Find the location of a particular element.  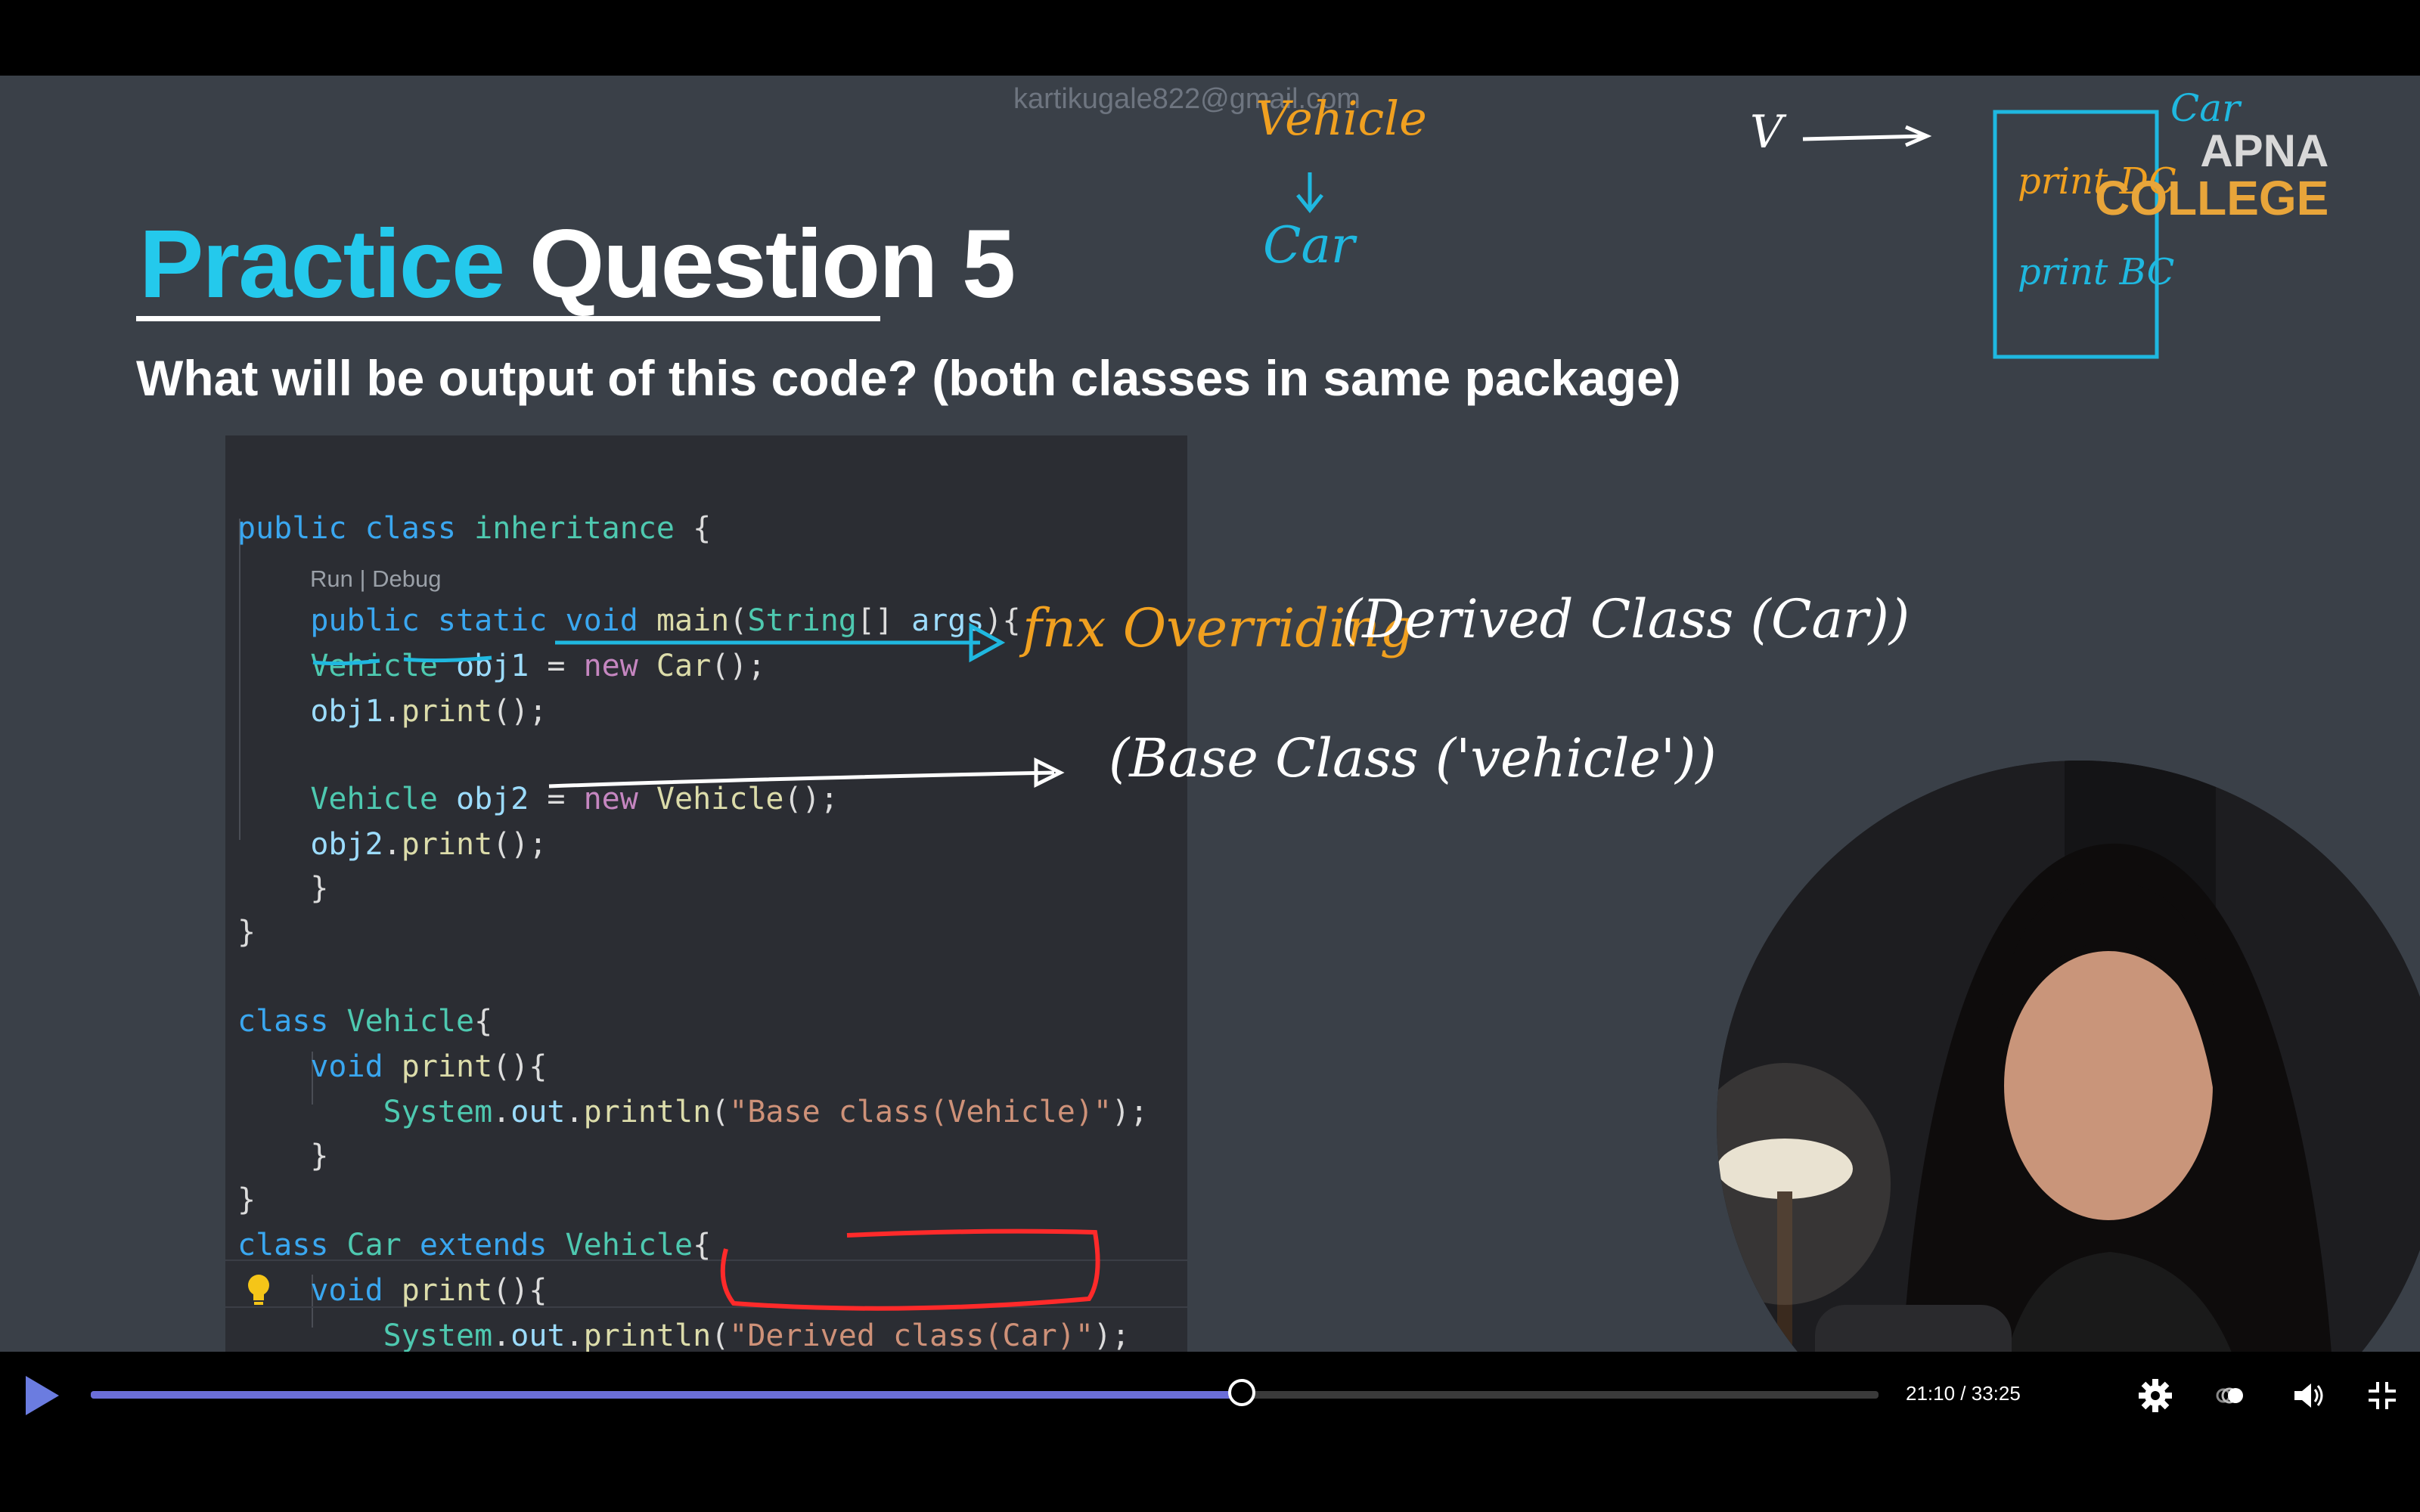

player-controls: 21:10 / 33:25 is located at coordinates (1210, 1432).